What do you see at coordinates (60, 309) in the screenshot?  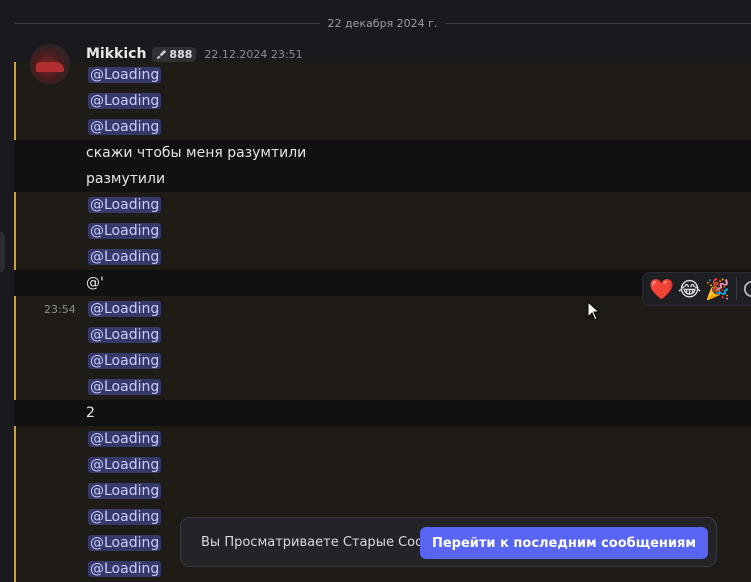 I see `hover-timestamp: 23:54` at bounding box center [60, 309].